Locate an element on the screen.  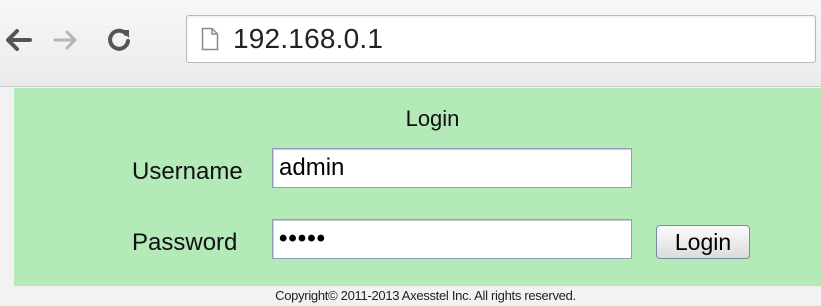
address-bar: 192.168.0.1 is located at coordinates (501, 39).